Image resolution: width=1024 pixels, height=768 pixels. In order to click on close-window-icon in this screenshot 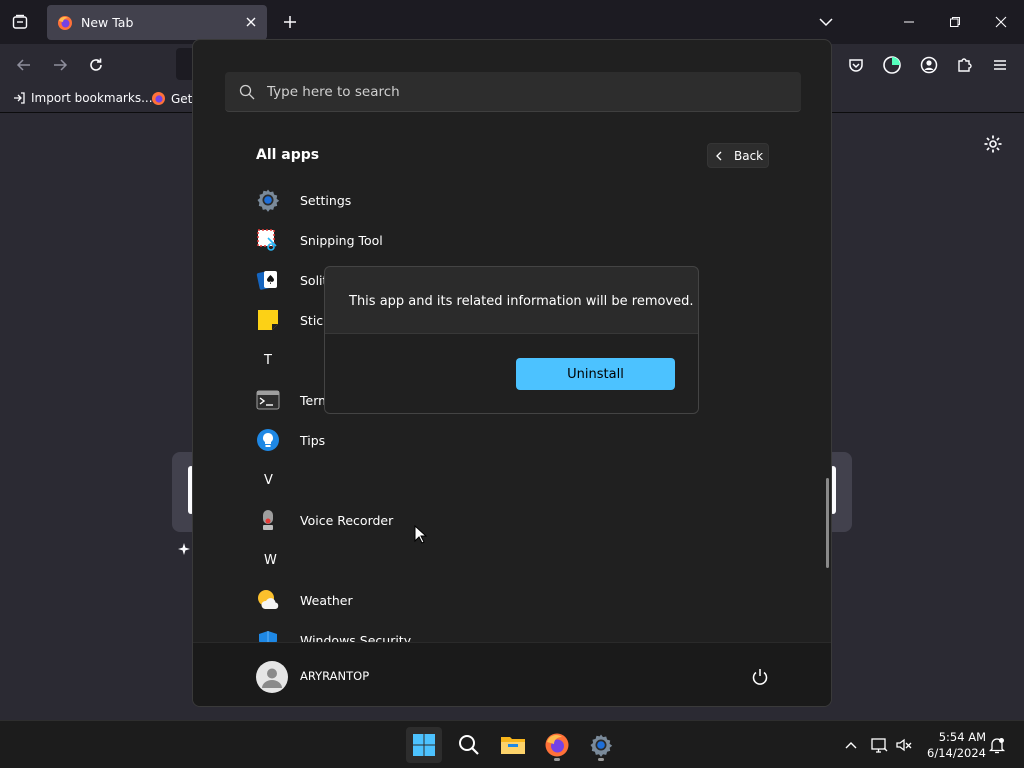, I will do `click(1001, 22)`.